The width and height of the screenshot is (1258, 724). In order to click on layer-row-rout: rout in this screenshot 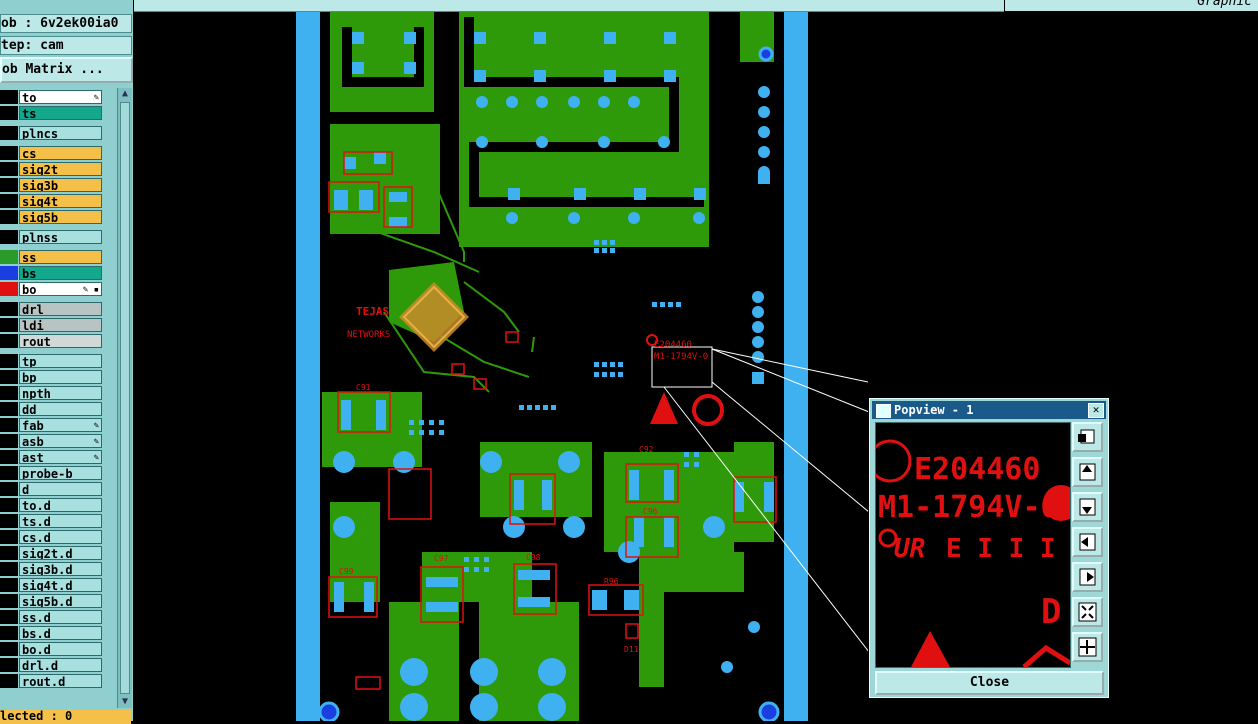, I will do `click(52, 341)`.